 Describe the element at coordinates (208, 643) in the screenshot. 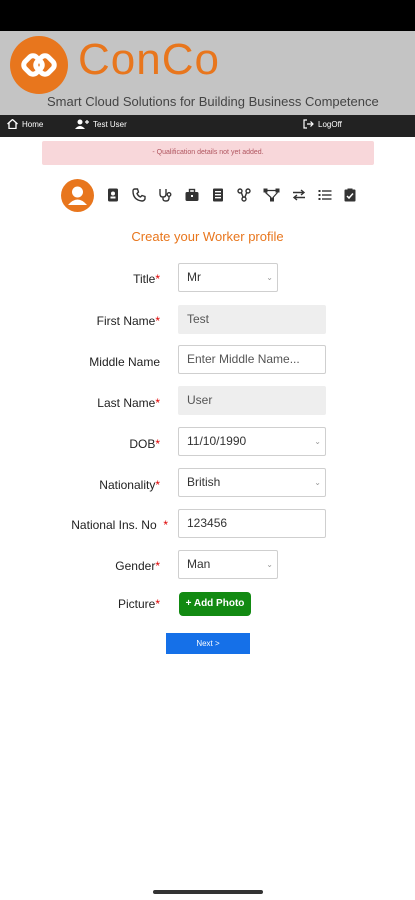

I see `next-button: Next >` at that location.